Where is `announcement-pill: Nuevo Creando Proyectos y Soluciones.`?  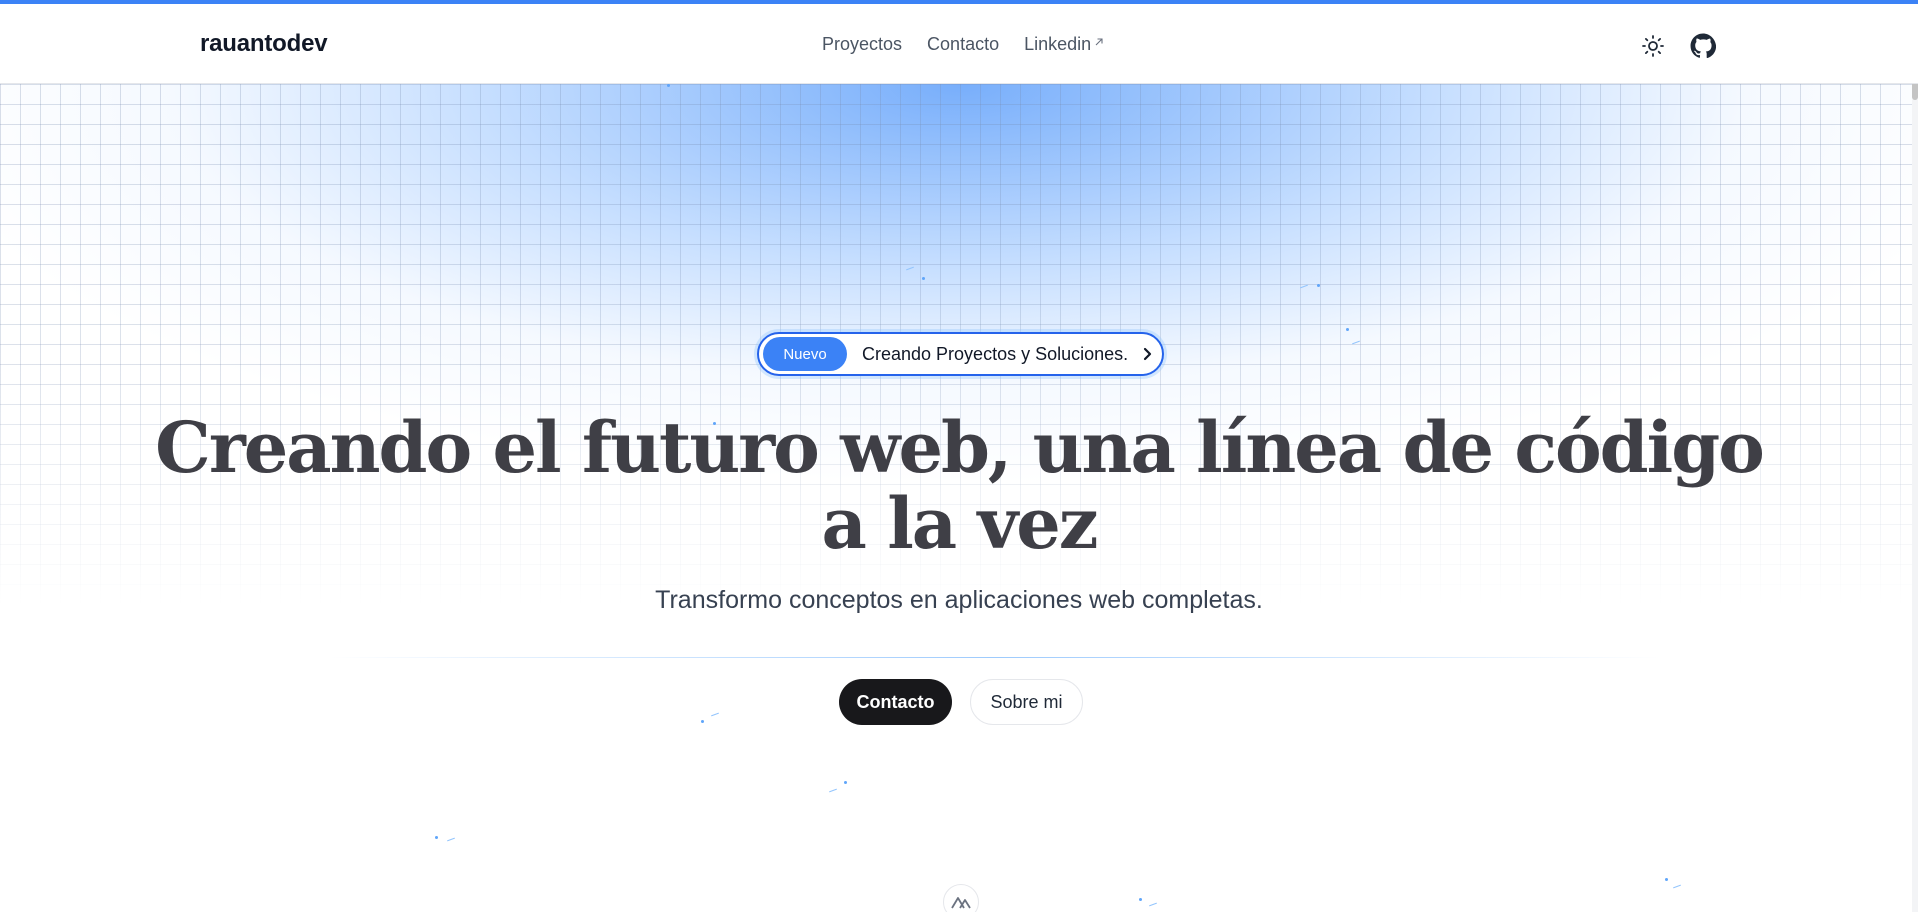
announcement-pill: Nuevo Creando Proyectos y Soluciones. is located at coordinates (960, 354).